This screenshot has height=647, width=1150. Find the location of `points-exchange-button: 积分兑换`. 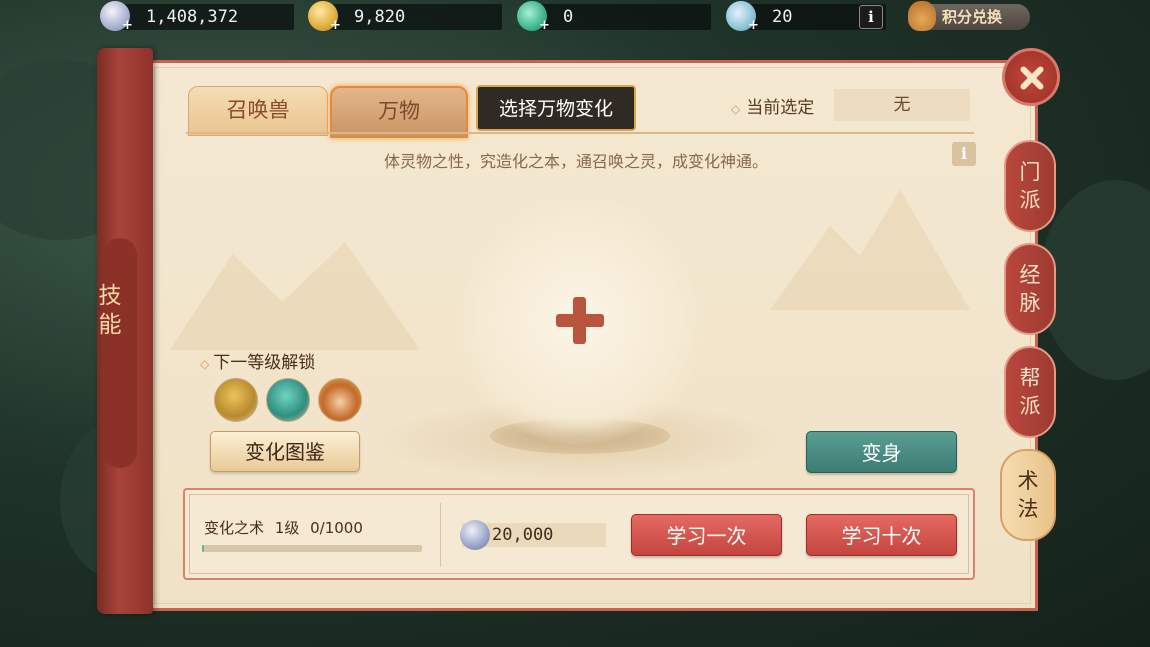

points-exchange-button: 积分兑换 is located at coordinates (969, 16).